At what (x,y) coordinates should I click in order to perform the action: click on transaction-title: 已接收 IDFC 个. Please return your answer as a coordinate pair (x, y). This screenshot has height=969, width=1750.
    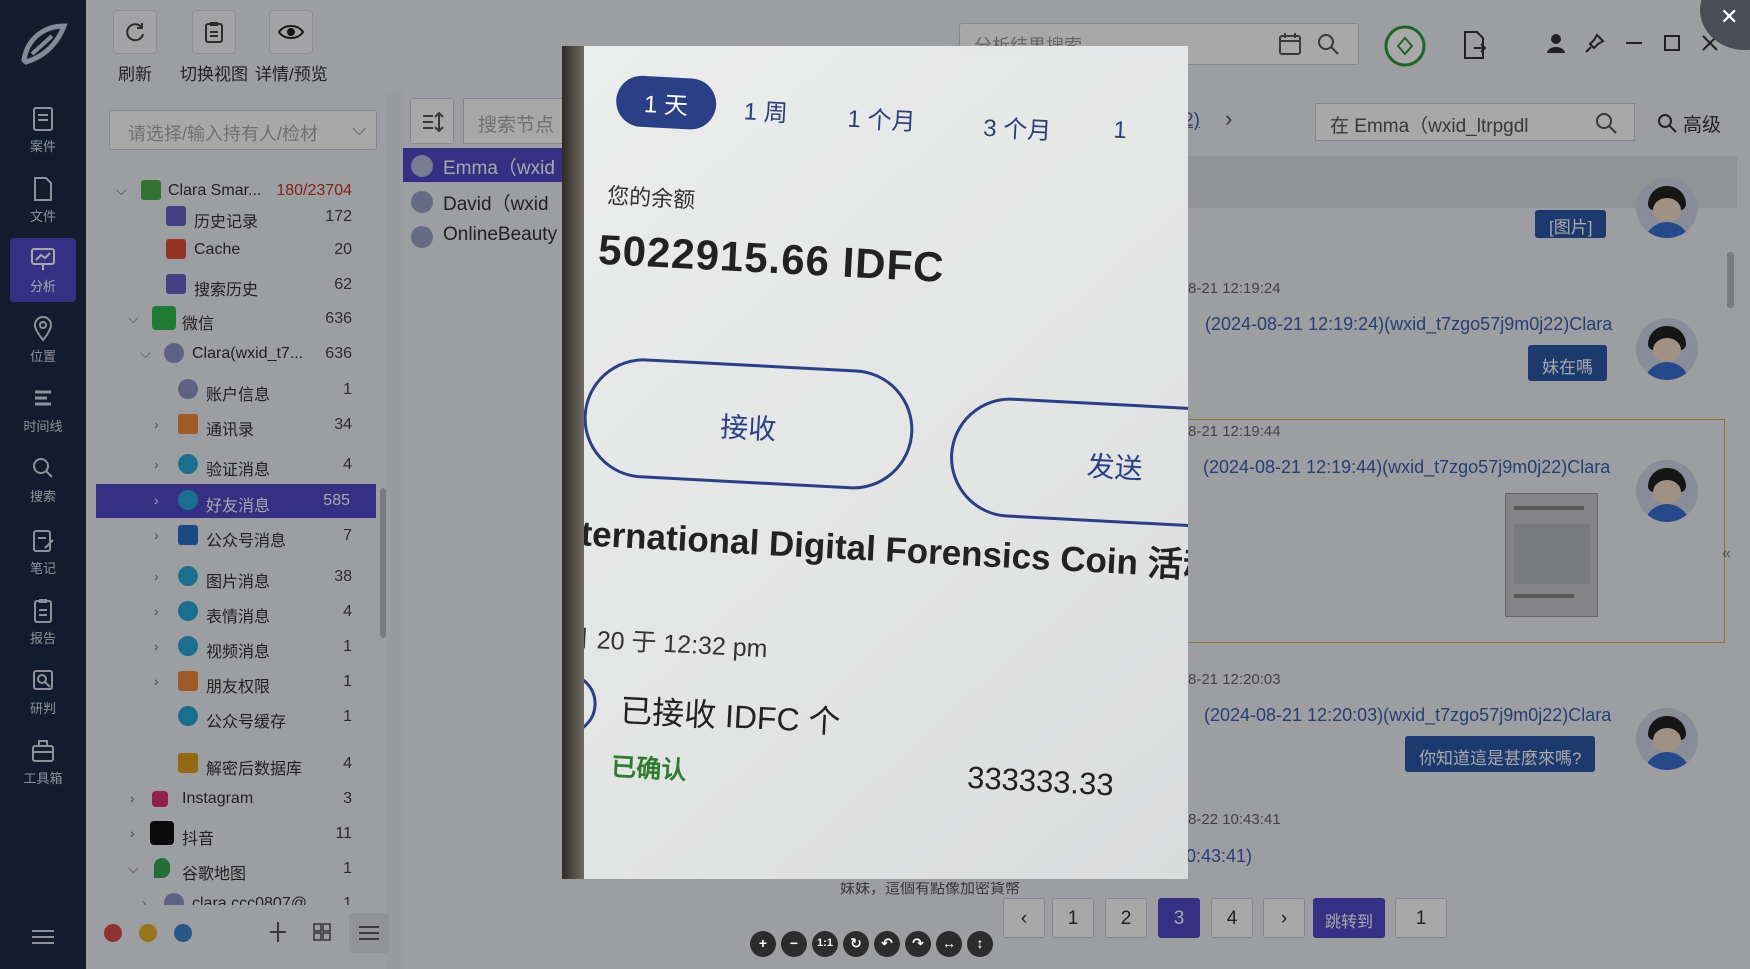
    Looking at the image, I should click on (730, 716).